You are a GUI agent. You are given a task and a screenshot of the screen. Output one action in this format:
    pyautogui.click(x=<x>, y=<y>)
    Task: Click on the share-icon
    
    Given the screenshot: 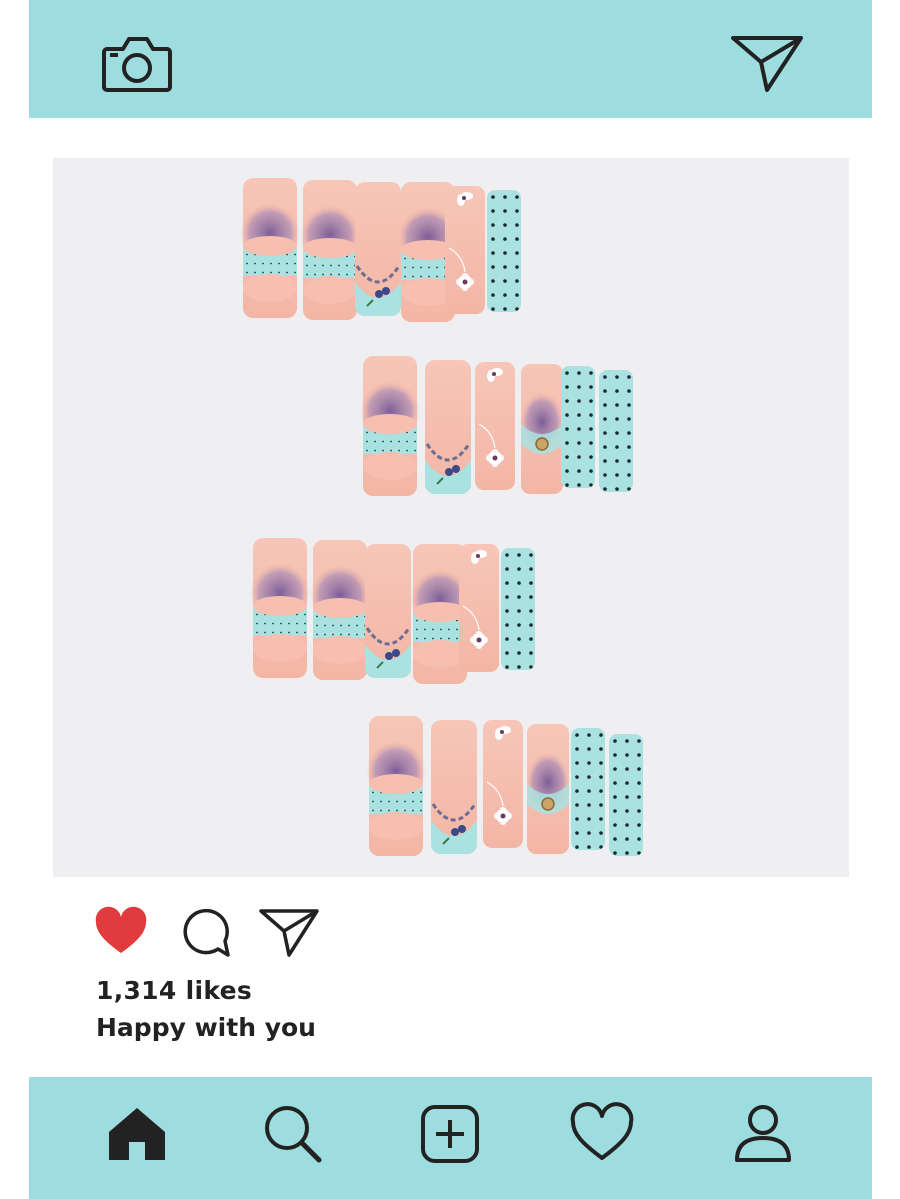 What is the action you would take?
    pyautogui.click(x=289, y=932)
    